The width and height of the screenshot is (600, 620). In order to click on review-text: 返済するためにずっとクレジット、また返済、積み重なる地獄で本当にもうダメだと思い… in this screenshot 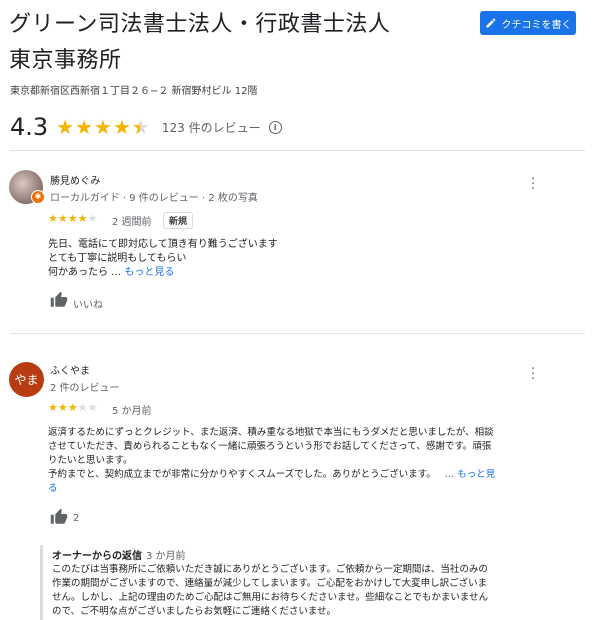, I will do `click(308, 461)`.